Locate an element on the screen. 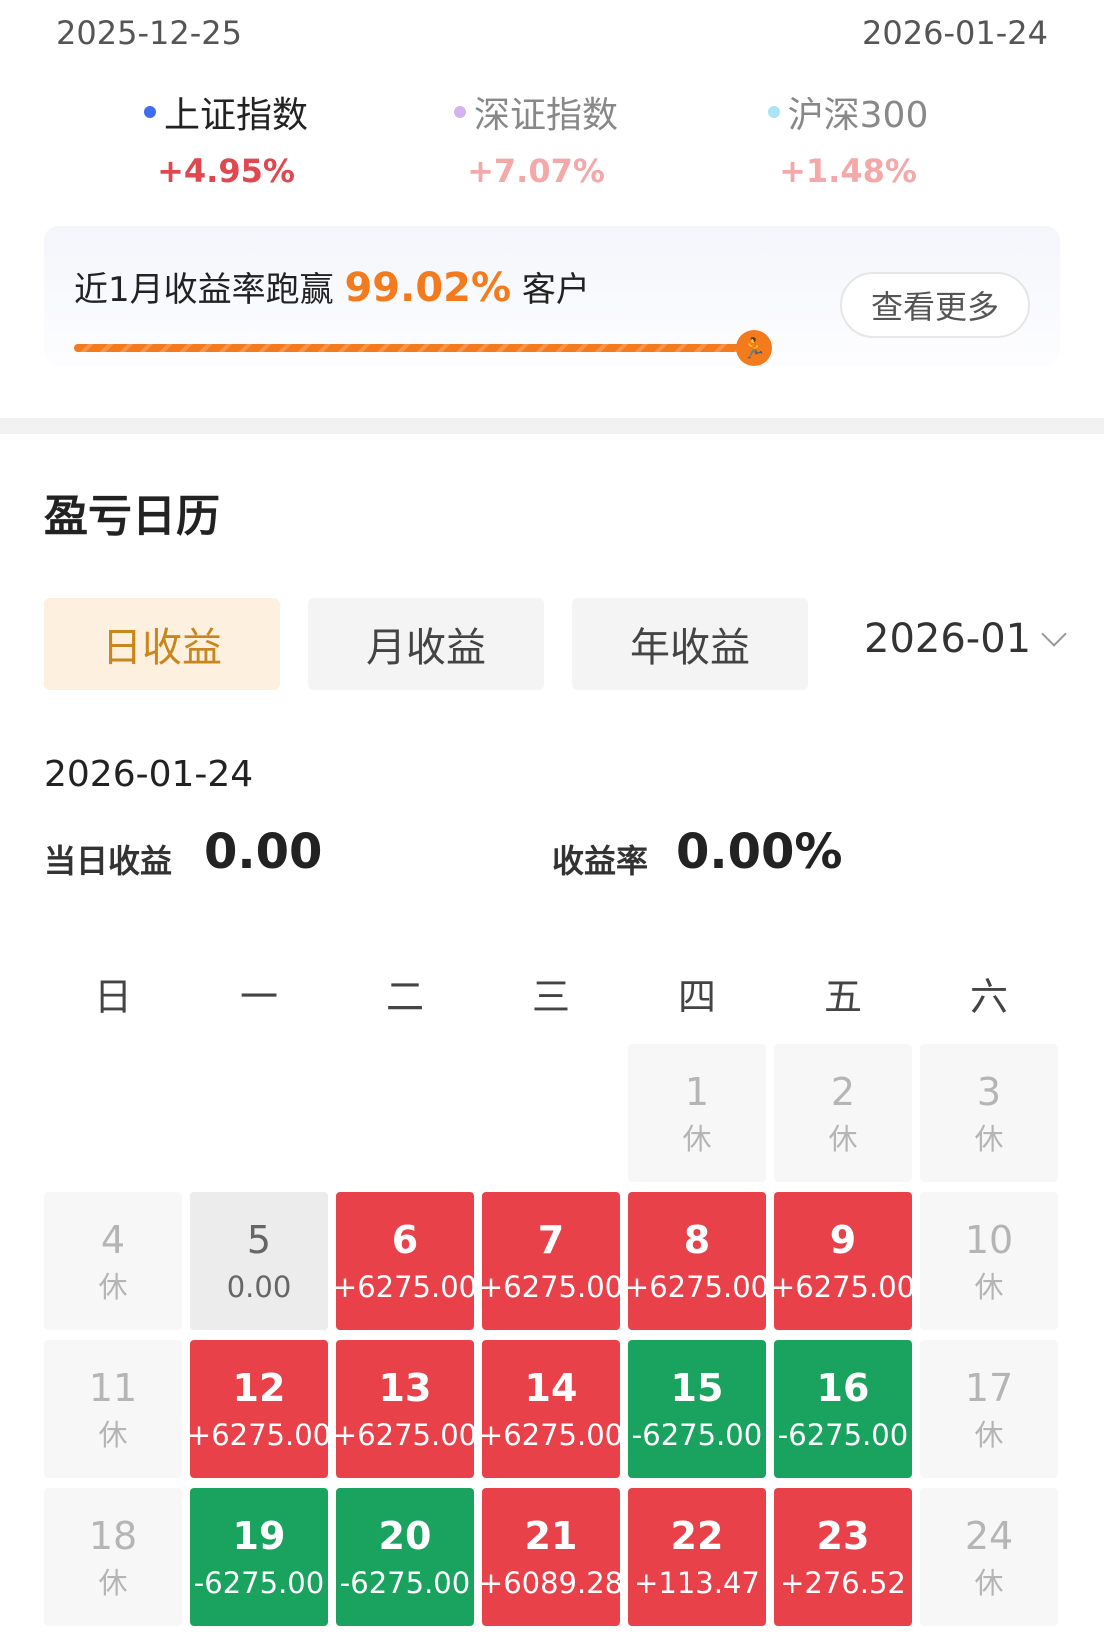 This screenshot has height=1642, width=1104. calendar-day: 20 -6275.00 is located at coordinates (405, 1557).